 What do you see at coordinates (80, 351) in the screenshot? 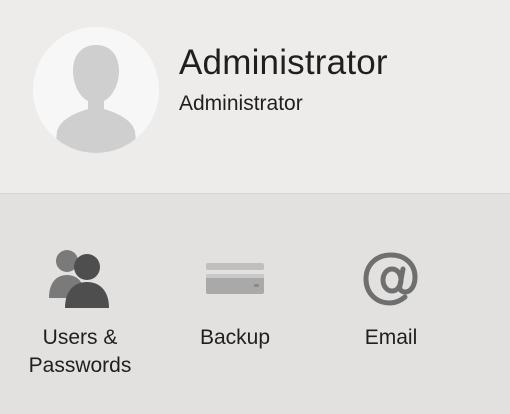
I see `pane-label: Users & Passwords` at bounding box center [80, 351].